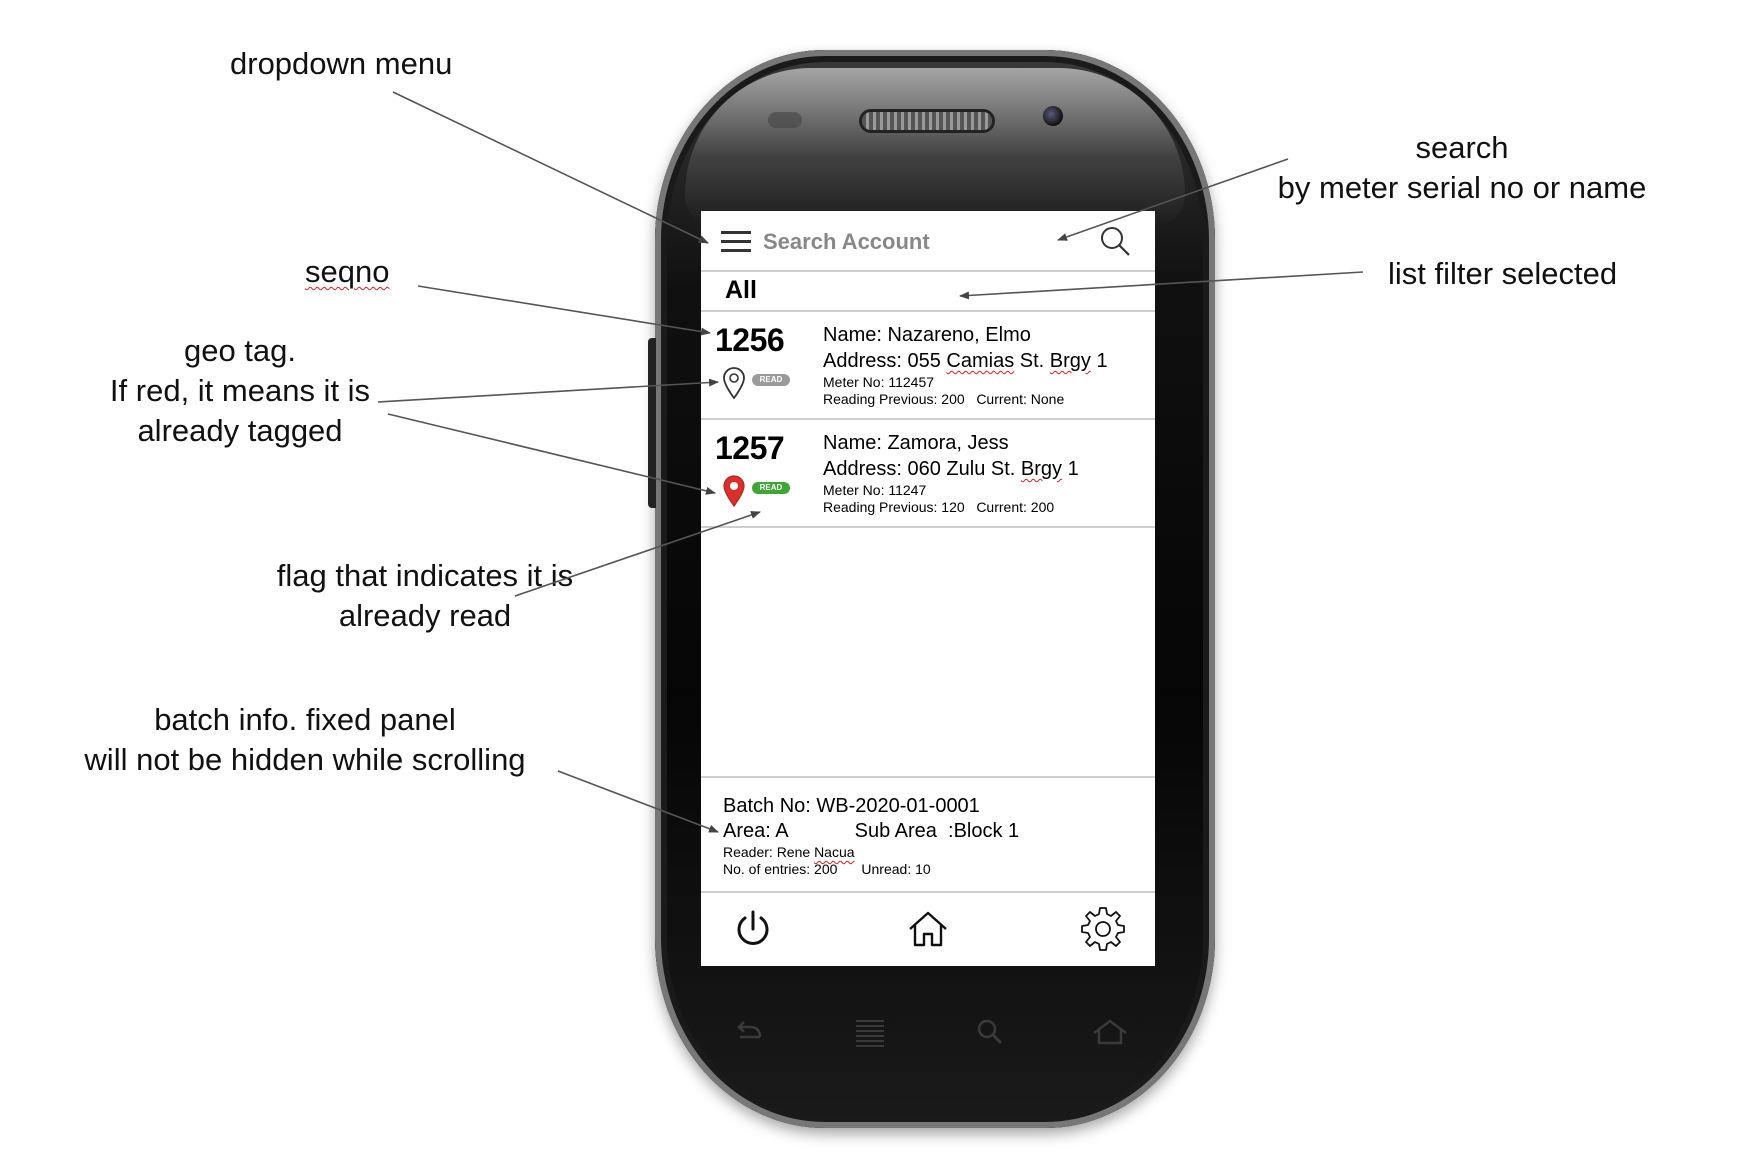  I want to click on note-list-filter: list filter selected, so click(1503, 273).